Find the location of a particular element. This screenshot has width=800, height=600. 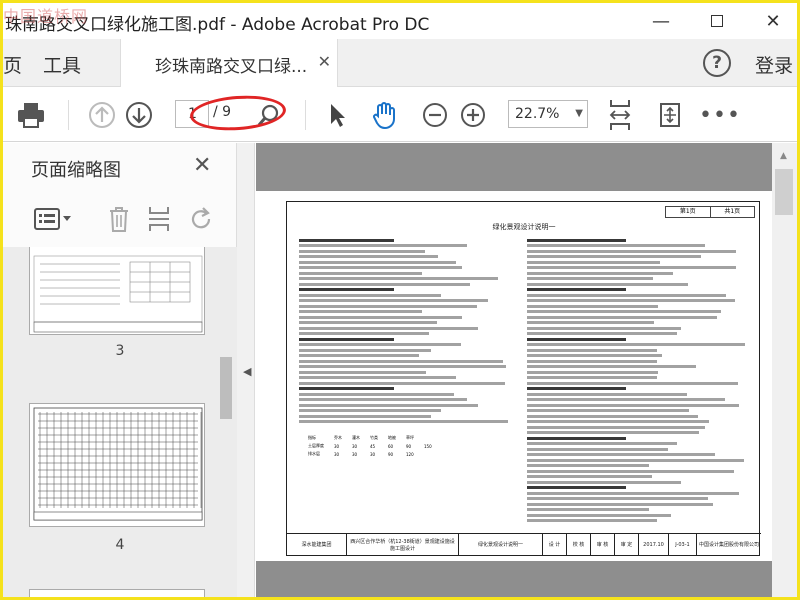

tab-tools: 工具 is located at coordinates (62, 64).